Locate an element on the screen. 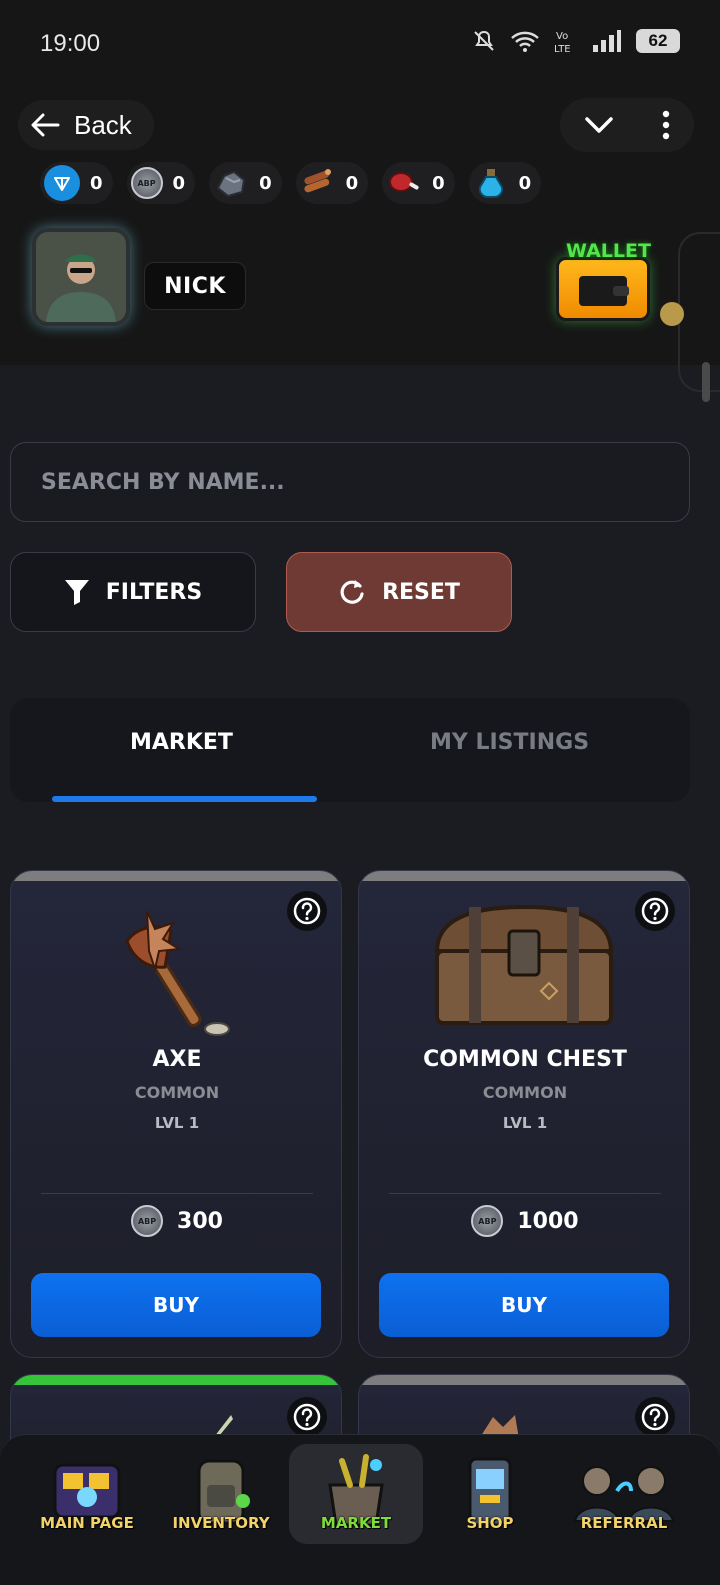 This screenshot has width=720, height=1585. filters-button: FILTERS is located at coordinates (133, 592).